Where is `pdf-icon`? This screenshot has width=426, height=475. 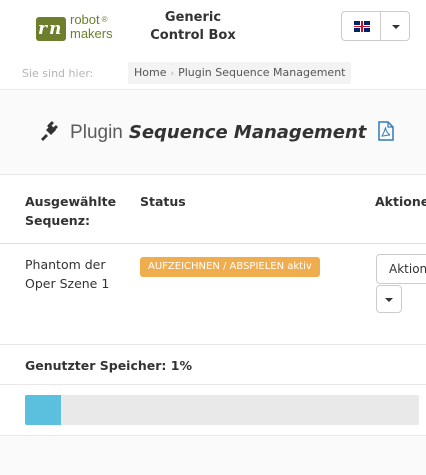 pdf-icon is located at coordinates (386, 131).